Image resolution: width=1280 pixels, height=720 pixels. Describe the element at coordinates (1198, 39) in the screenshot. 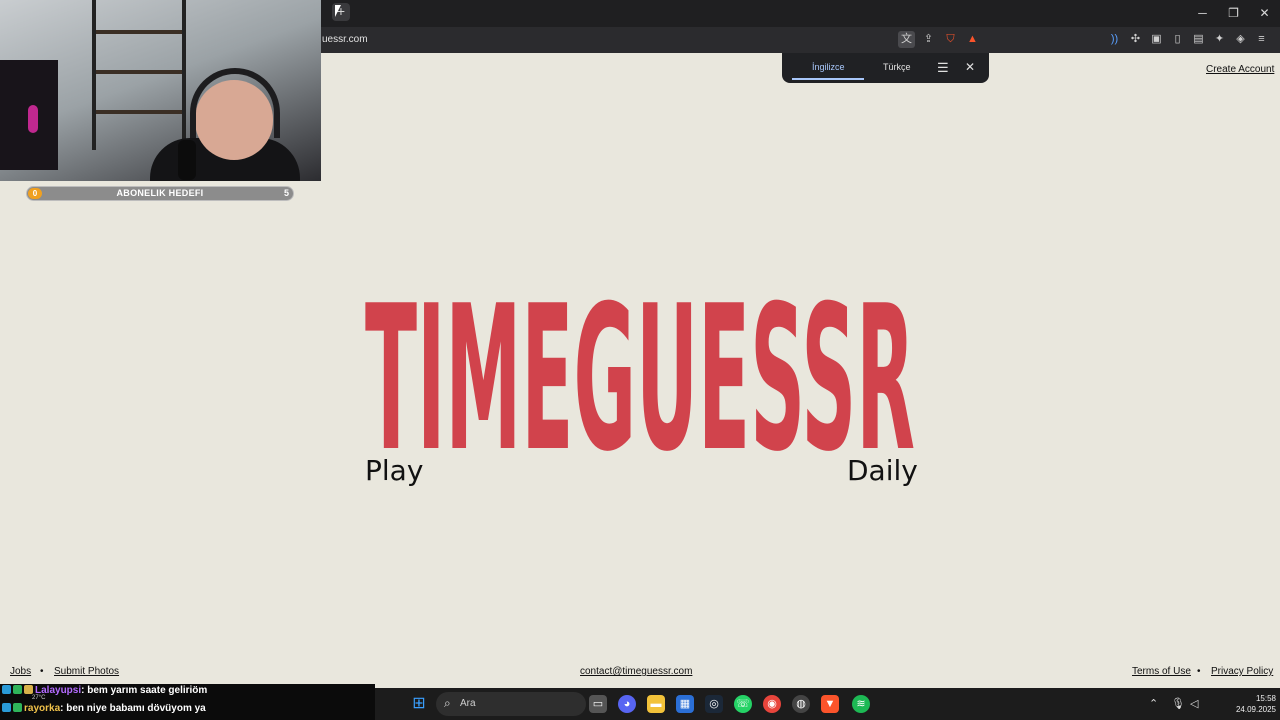

I see `wallet-icon: ▤` at that location.